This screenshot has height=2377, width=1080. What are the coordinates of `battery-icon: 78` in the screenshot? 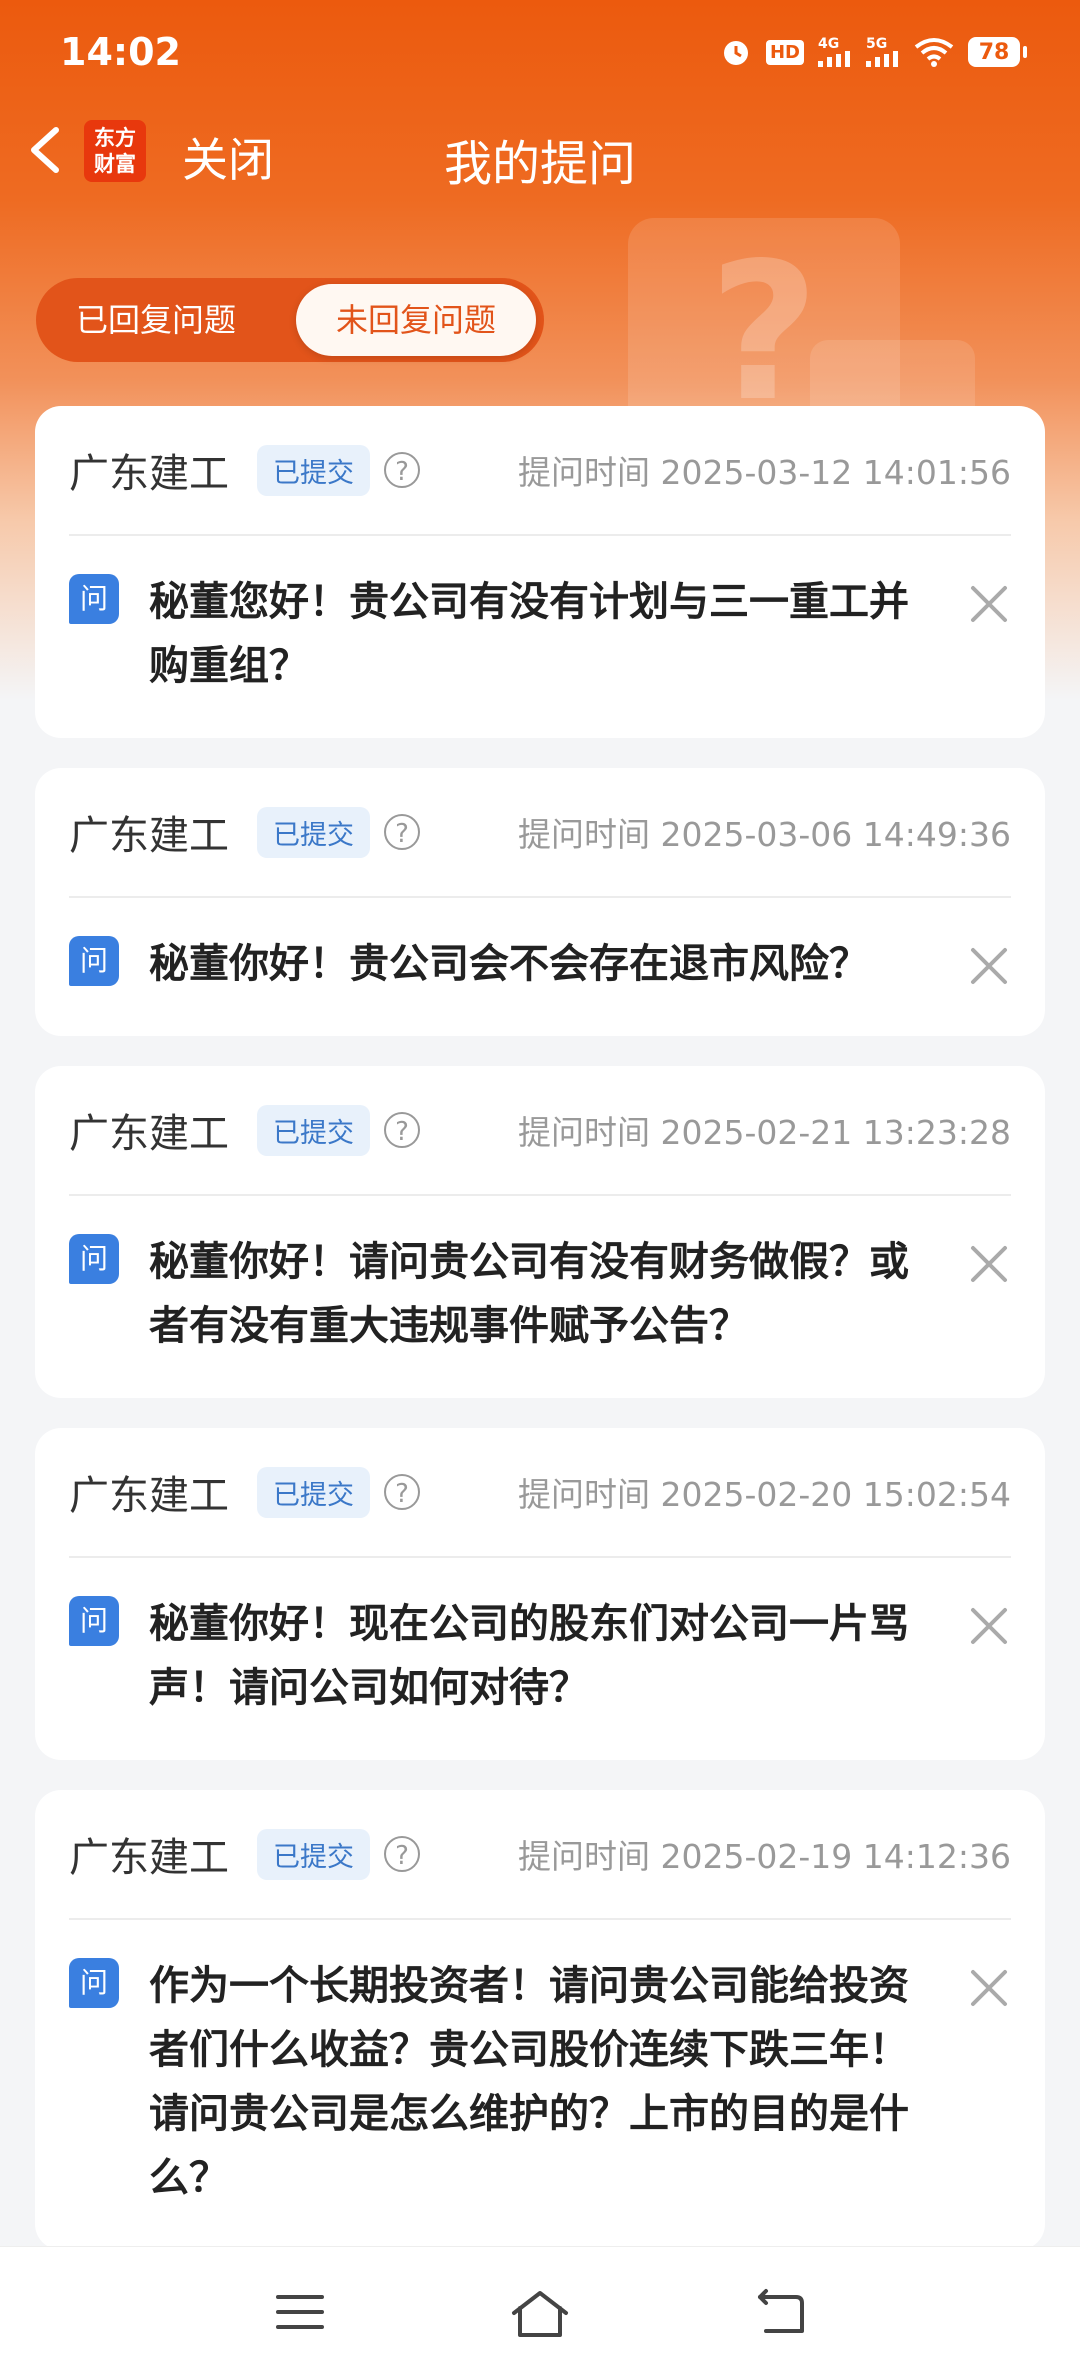 It's located at (997, 52).